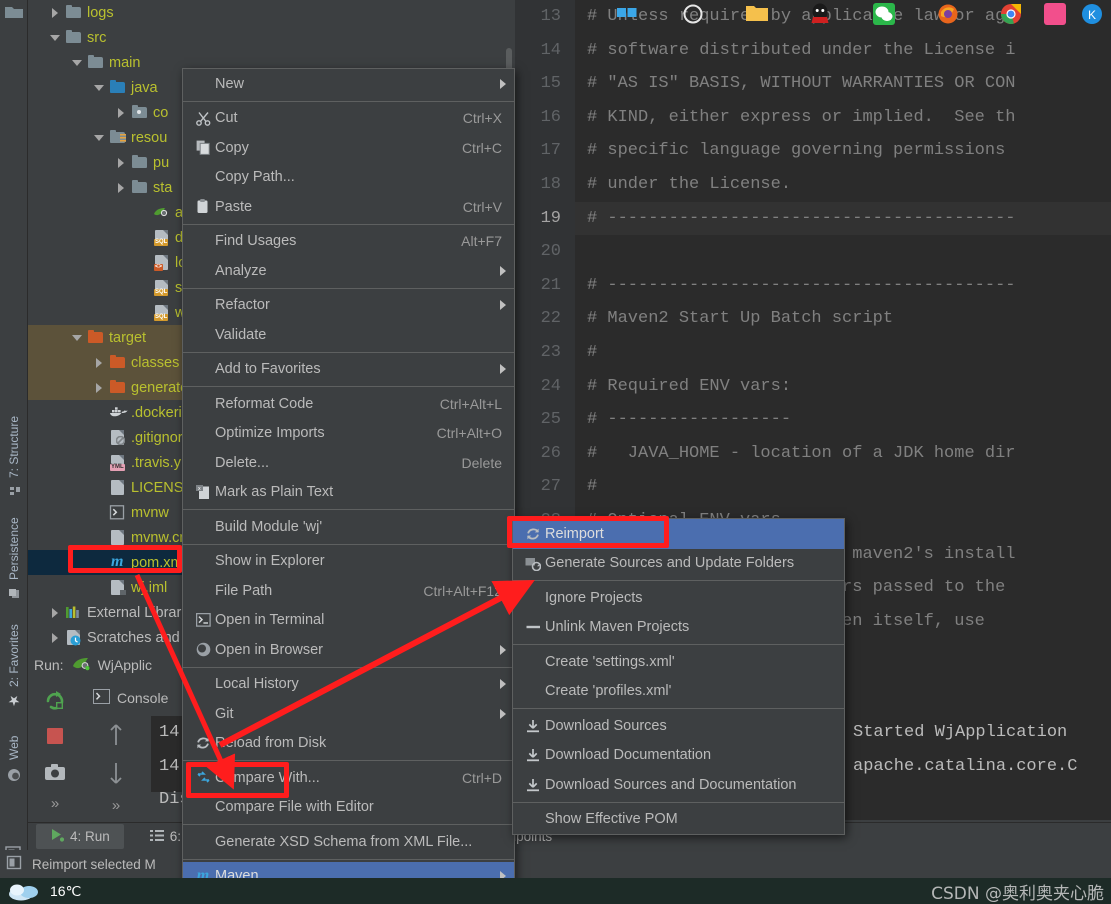 Image resolution: width=1111 pixels, height=904 pixels. Describe the element at coordinates (693, 14) in the screenshot. I see `search-icon` at that location.